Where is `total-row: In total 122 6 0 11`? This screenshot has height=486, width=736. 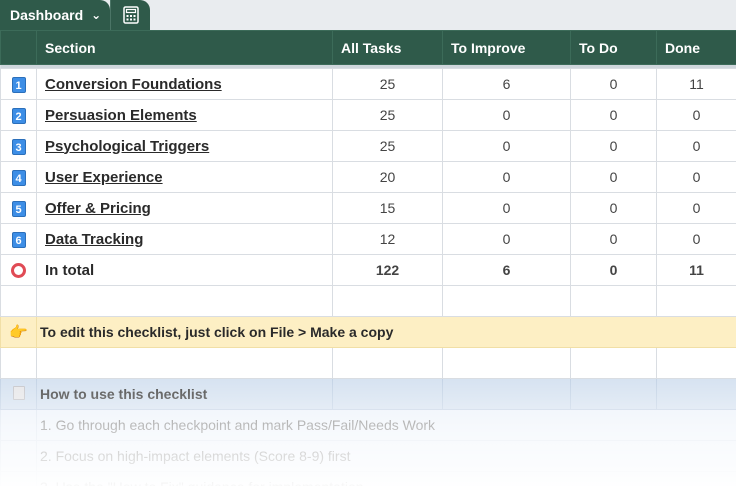
total-row: In total 122 6 0 11 is located at coordinates (368, 270).